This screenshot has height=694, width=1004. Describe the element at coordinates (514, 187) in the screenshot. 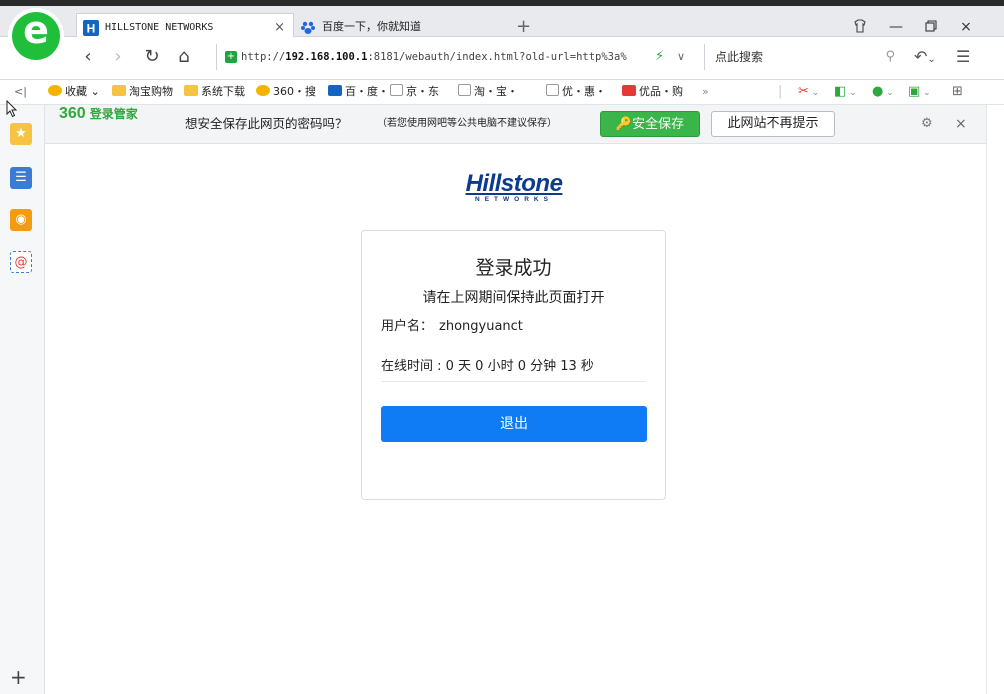

I see `hillstone-logo: Hillstone NETWORKS` at that location.